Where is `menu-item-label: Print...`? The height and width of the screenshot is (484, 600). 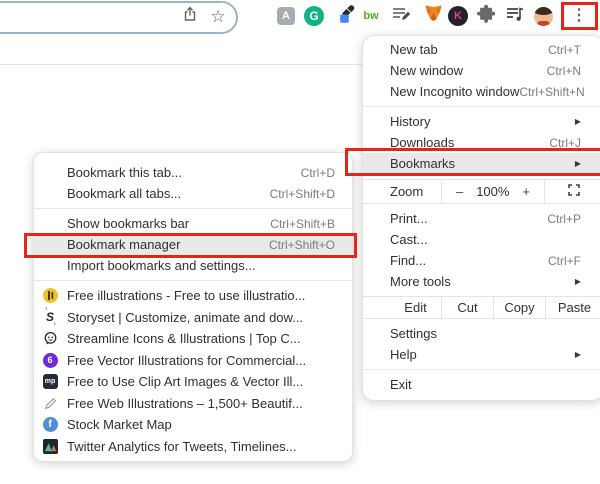 menu-item-label: Print... is located at coordinates (409, 218).